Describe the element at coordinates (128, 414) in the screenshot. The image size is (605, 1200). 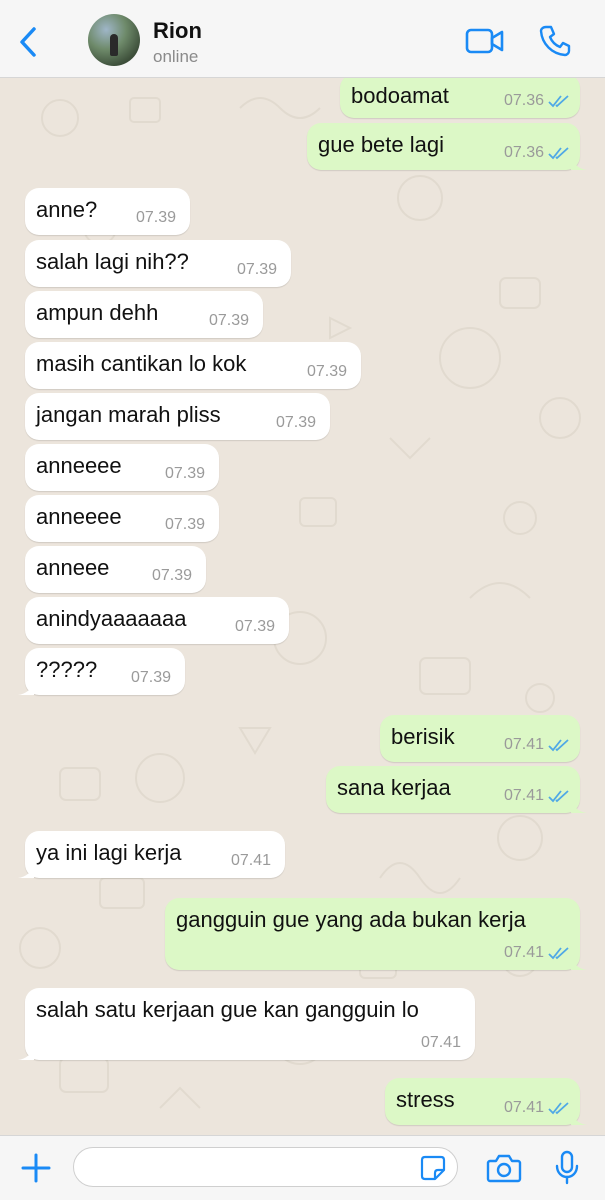
I see `message-text: jangan marah pliss` at that location.